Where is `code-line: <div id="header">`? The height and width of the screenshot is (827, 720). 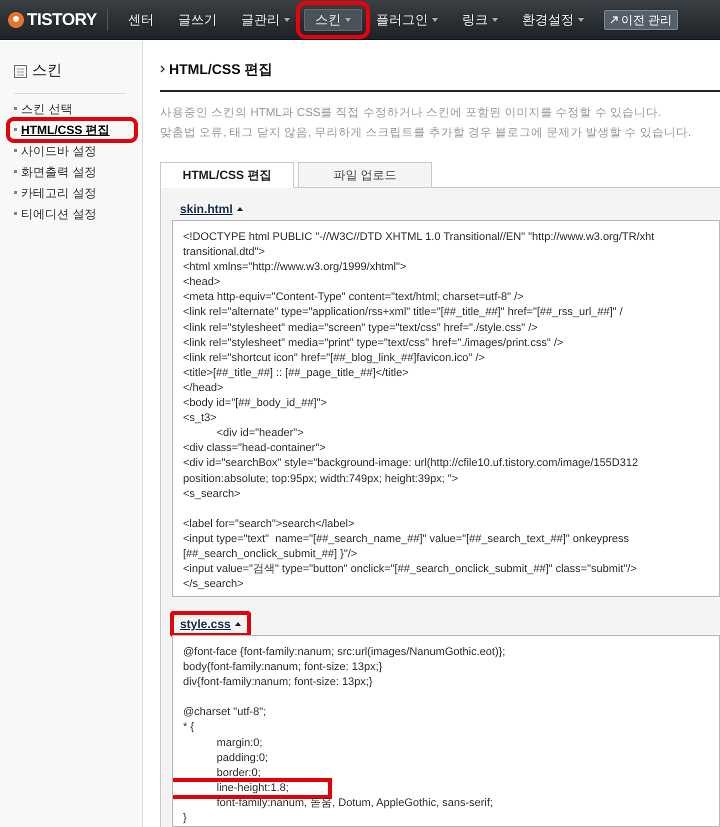
code-line: <div id="header"> is located at coordinates (260, 434).